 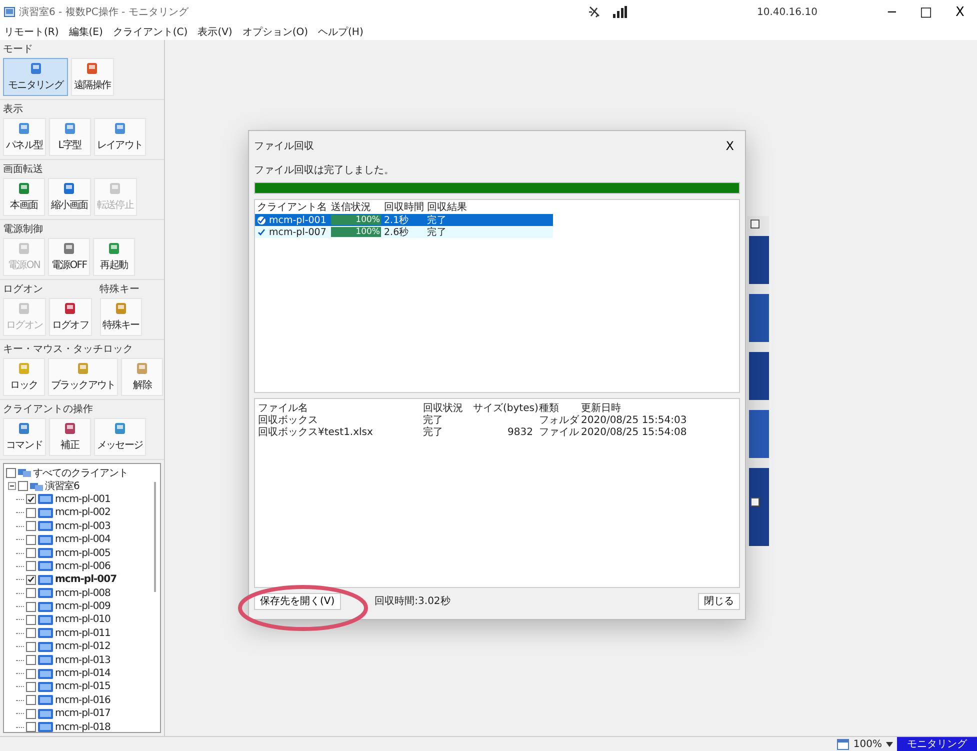 I want to click on tool-button: 遠隔操作, so click(x=92, y=77).